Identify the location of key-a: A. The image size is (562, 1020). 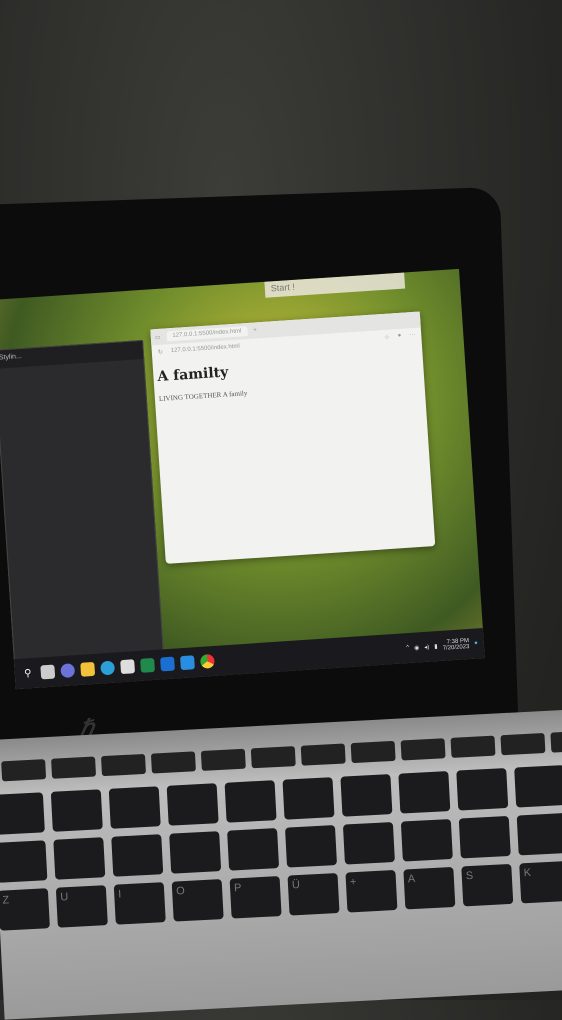
(429, 888).